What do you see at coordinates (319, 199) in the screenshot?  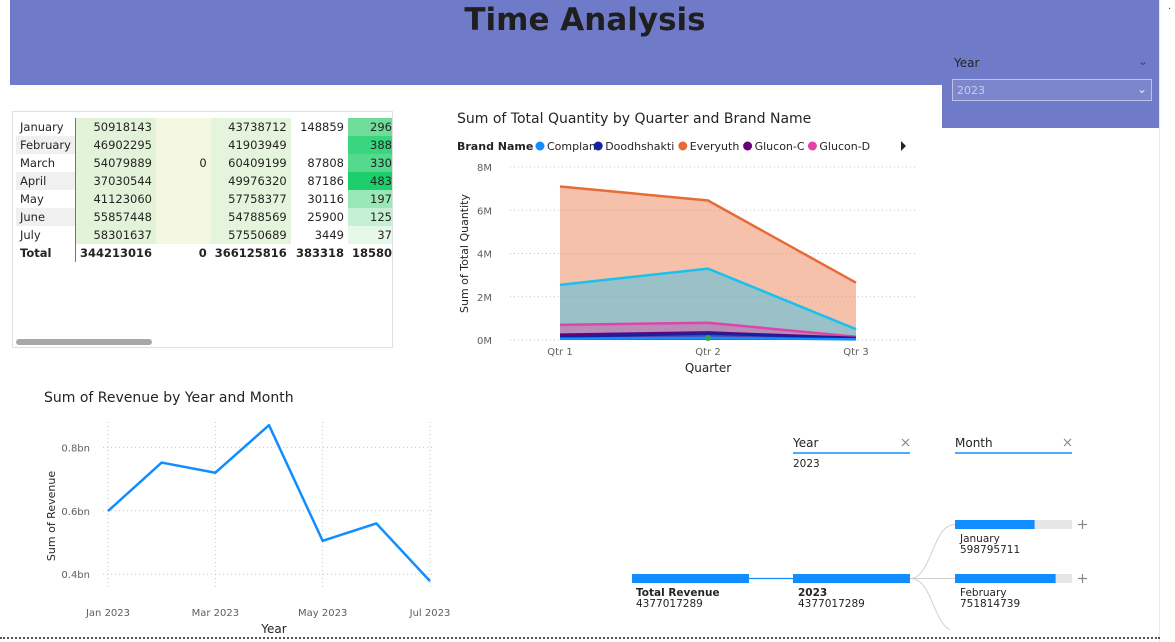 I see `matrix-cell: 30116` at bounding box center [319, 199].